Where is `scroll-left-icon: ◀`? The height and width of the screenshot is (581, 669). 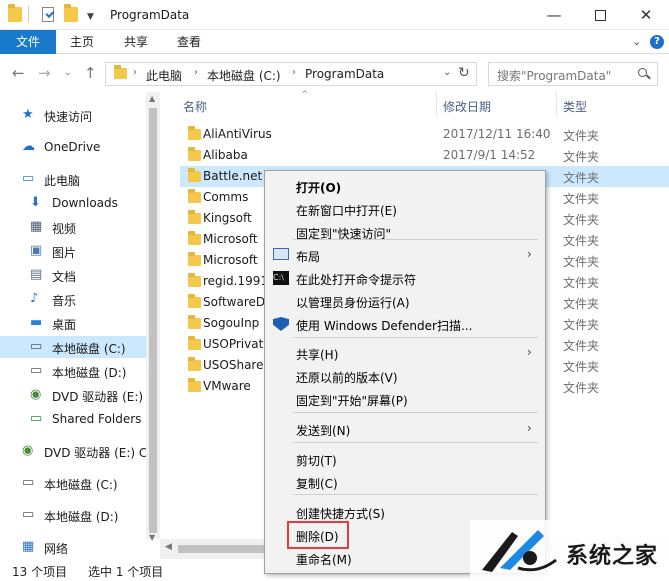
scroll-left-icon: ◀ is located at coordinates (168, 547).